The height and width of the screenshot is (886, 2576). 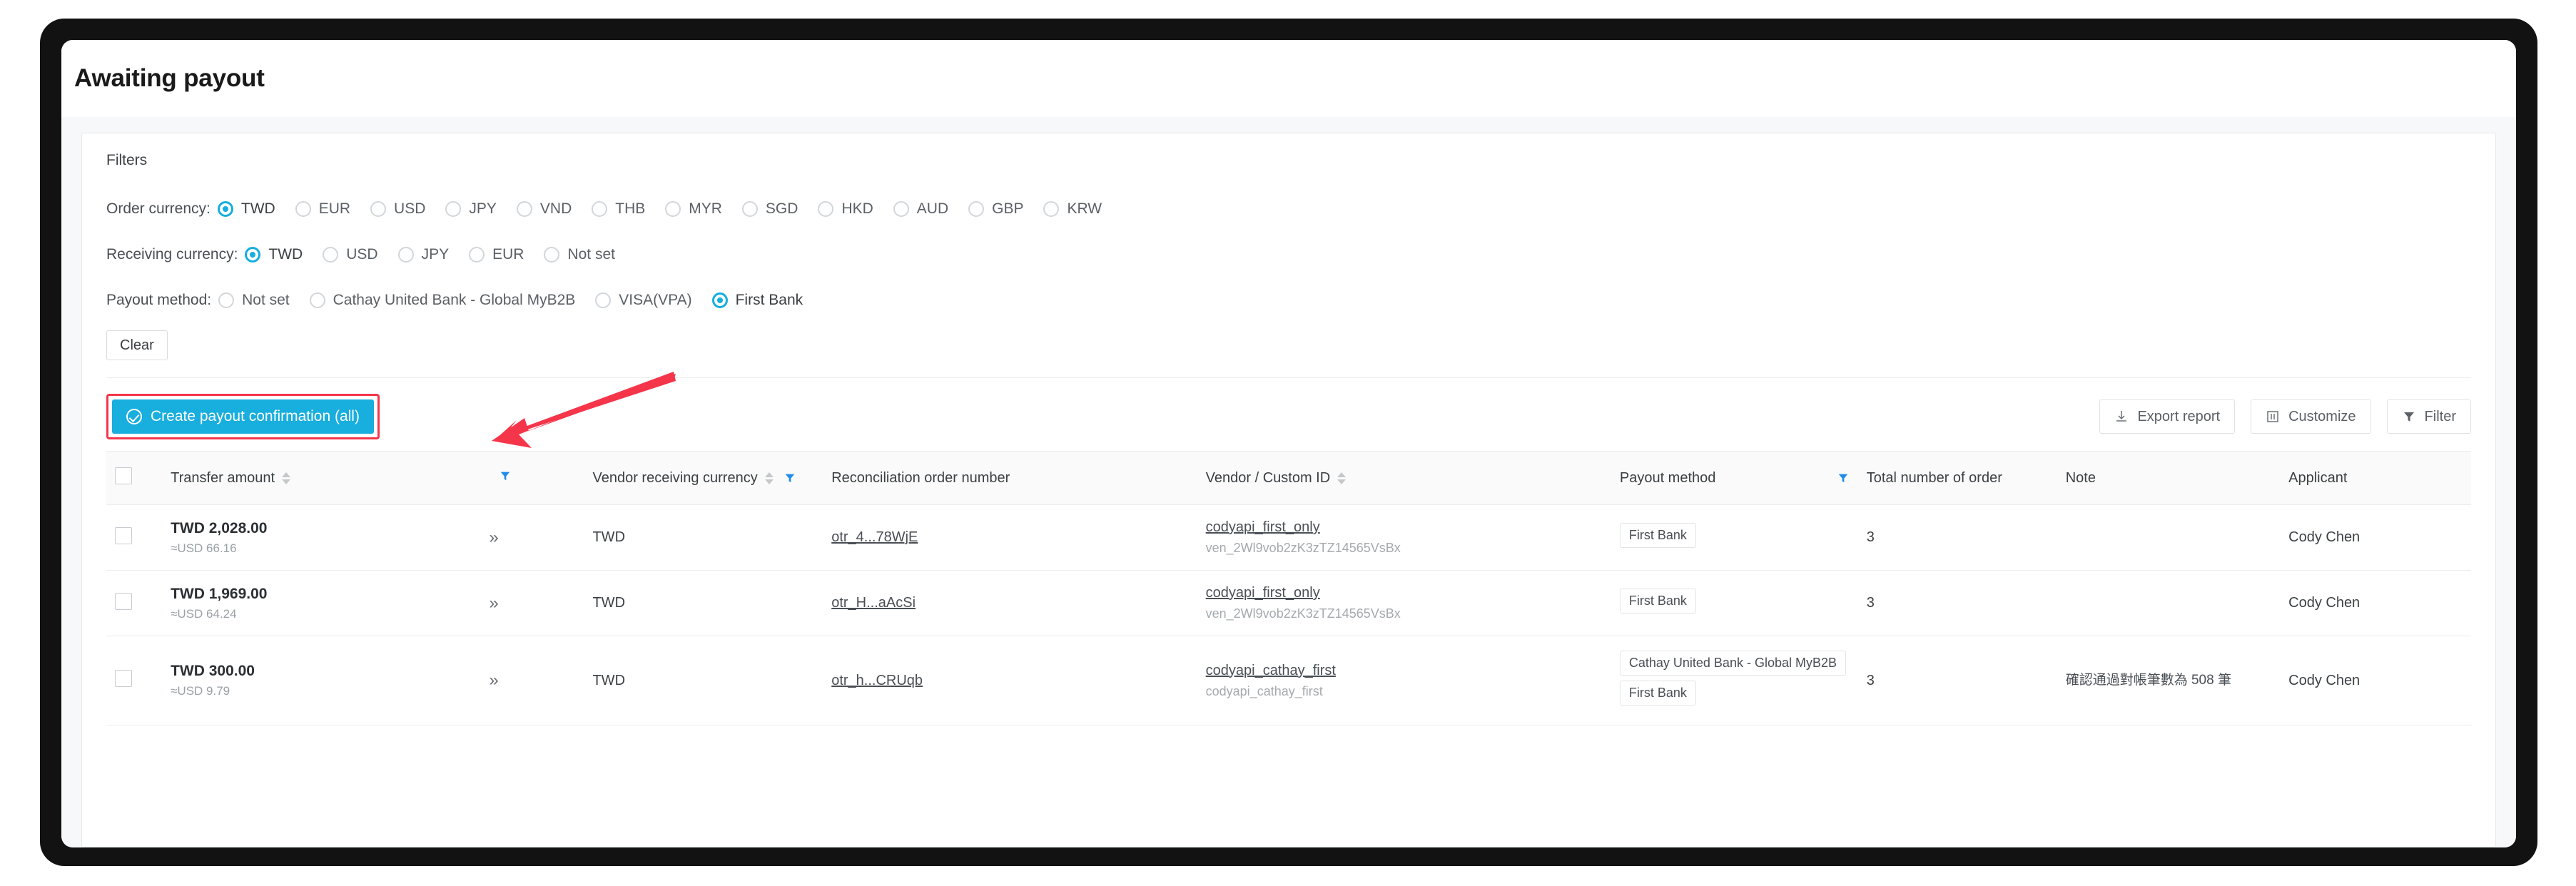 I want to click on radio-receiving-currency-not-set: Not set, so click(x=579, y=254).